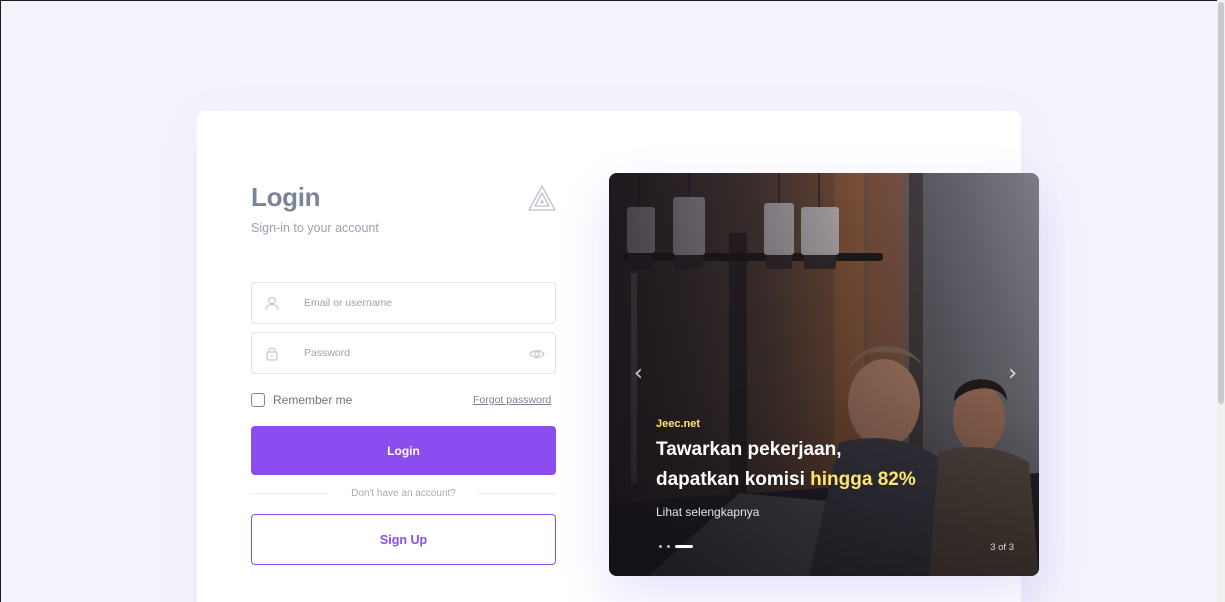  What do you see at coordinates (1221, 203) in the screenshot?
I see `scrollbar-thumb` at bounding box center [1221, 203].